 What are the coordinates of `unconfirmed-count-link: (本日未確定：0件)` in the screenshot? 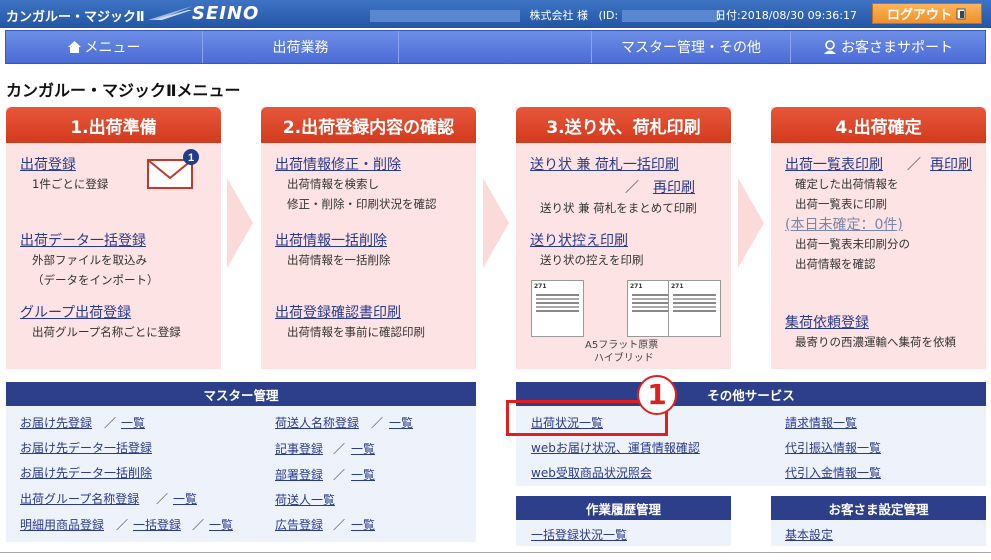 It's located at (844, 224).